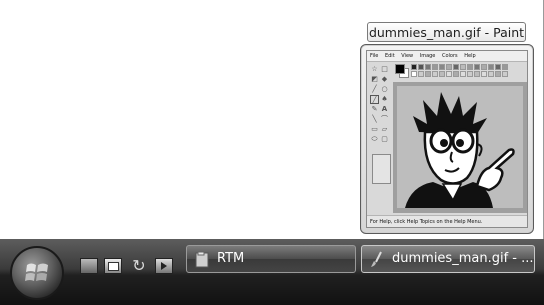 This screenshot has width=544, height=305. I want to click on color-palette, so click(467, 72).